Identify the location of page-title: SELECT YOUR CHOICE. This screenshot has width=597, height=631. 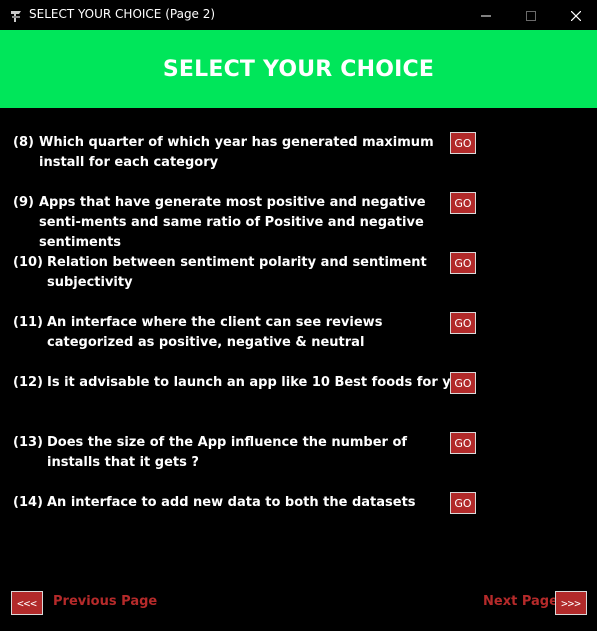
(298, 69).